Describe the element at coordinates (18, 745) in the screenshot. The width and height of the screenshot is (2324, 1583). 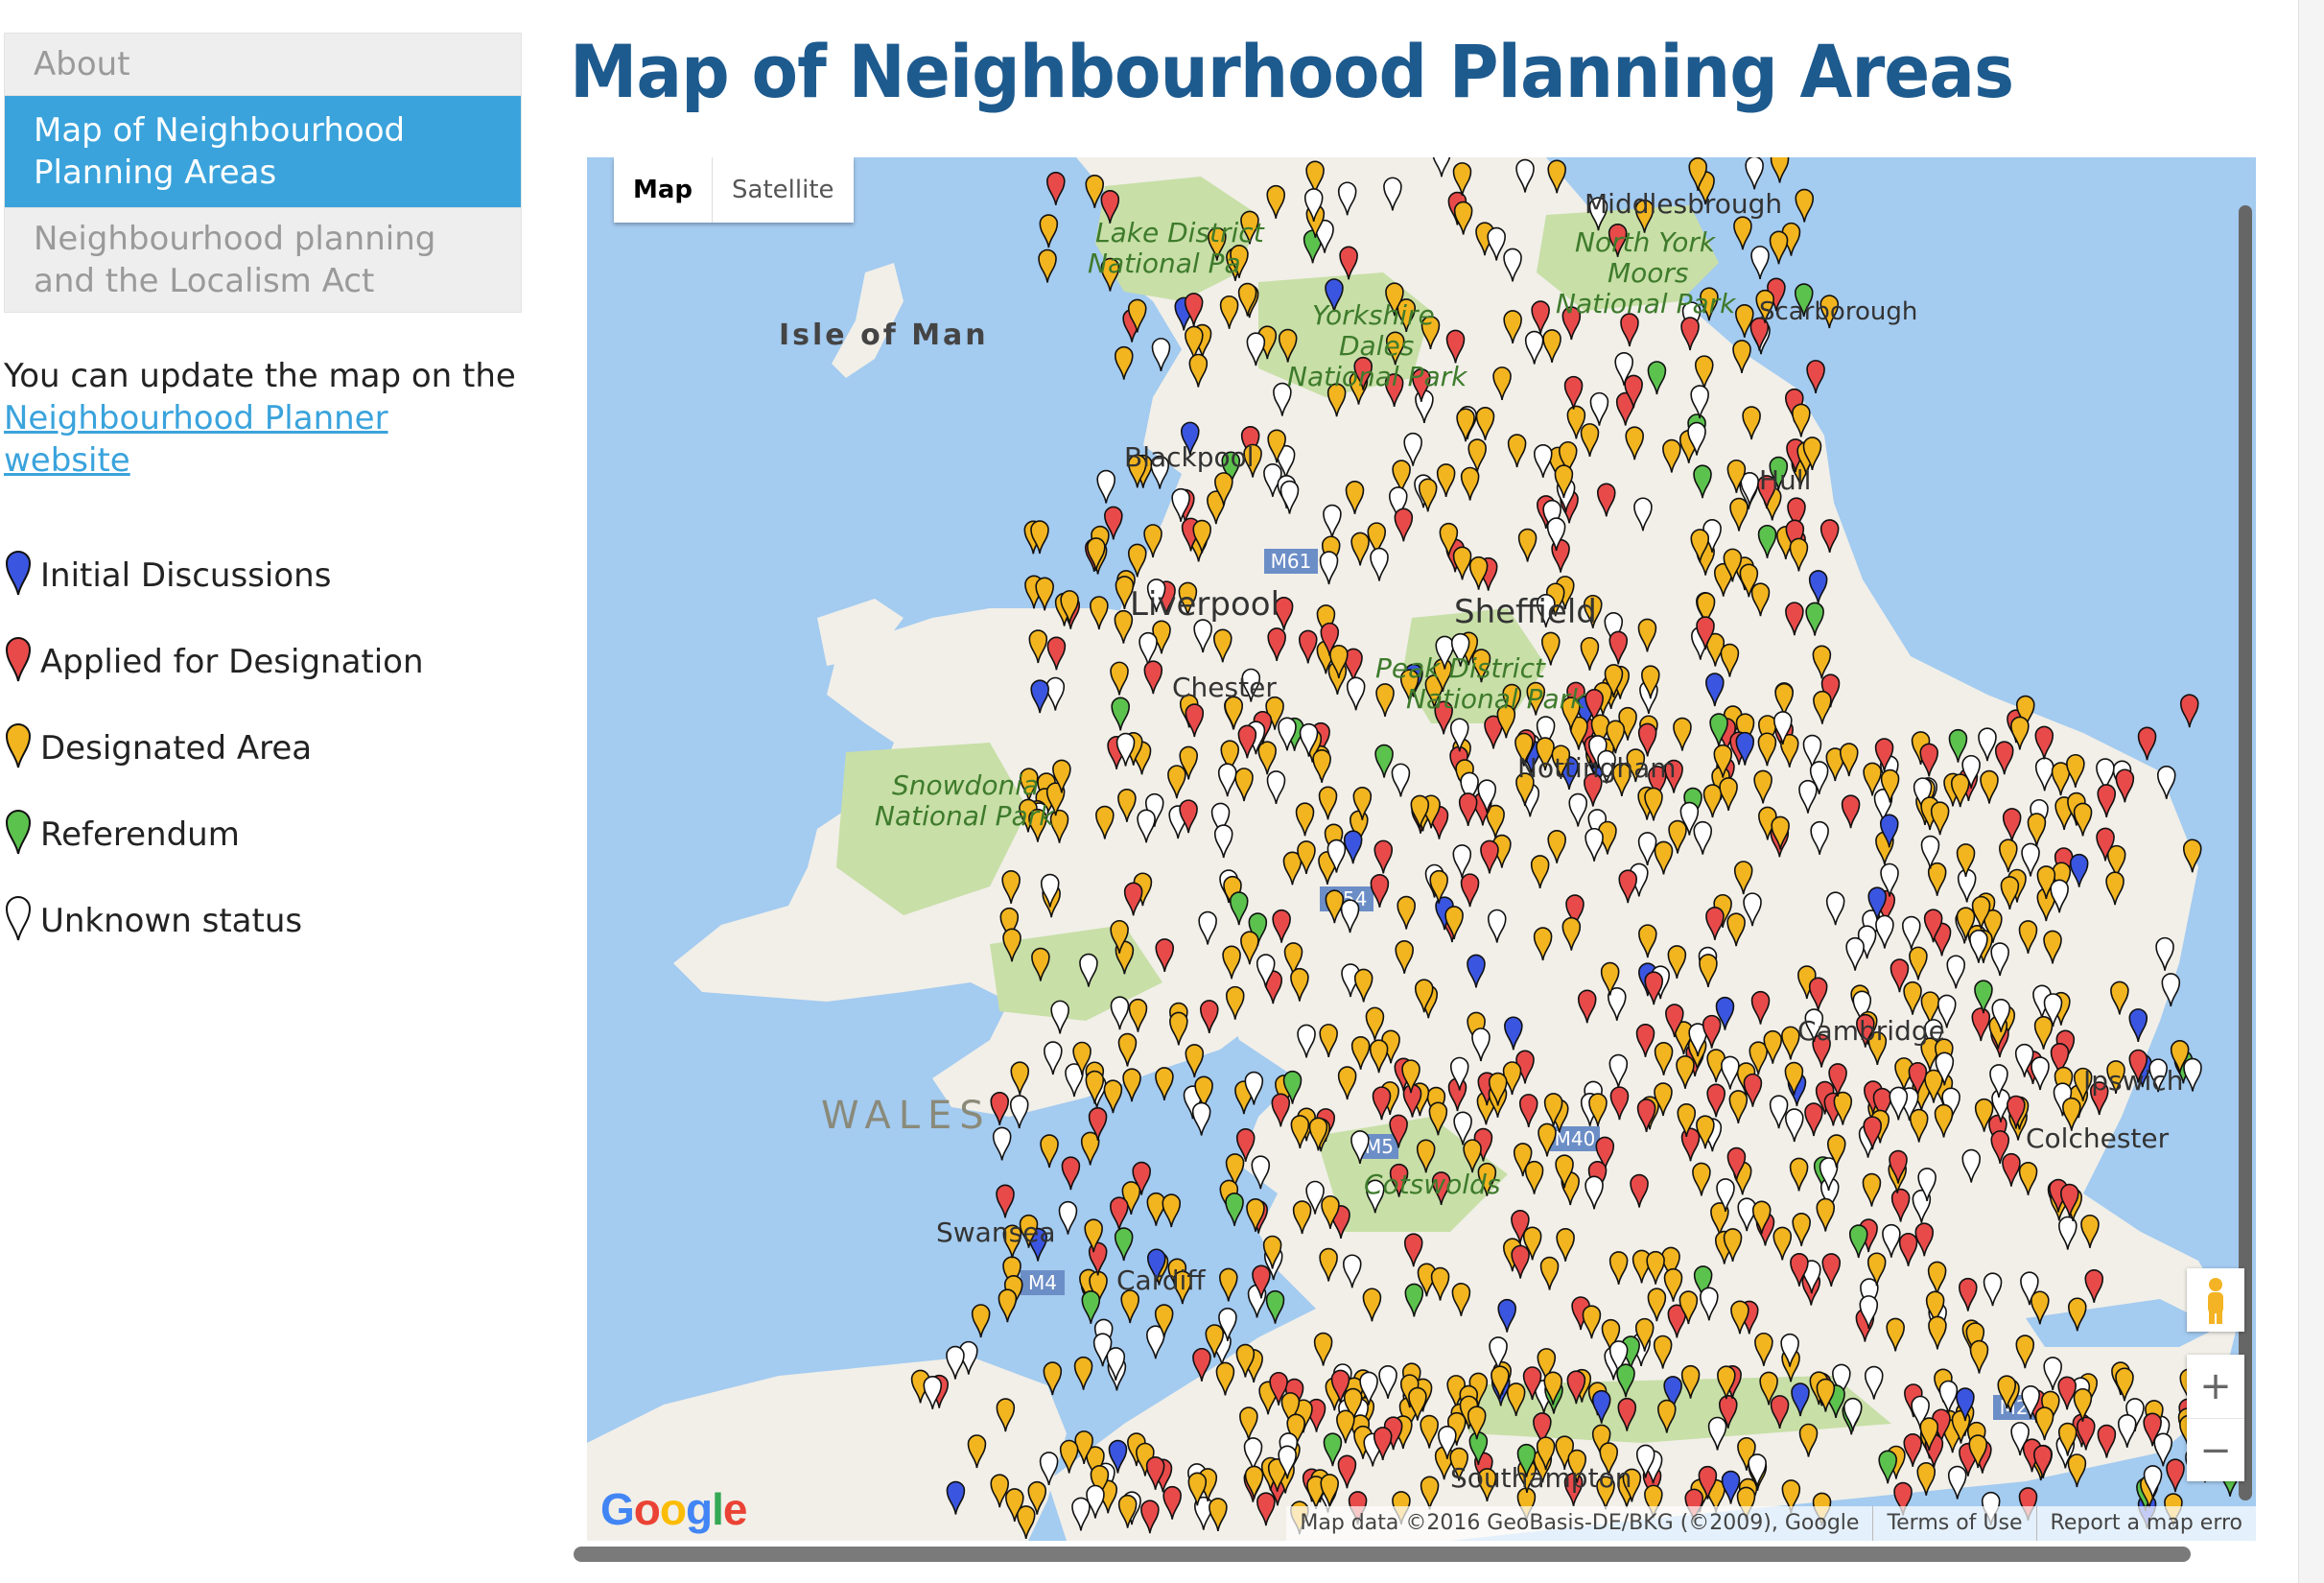
I see `yellow-marker-icon` at that location.